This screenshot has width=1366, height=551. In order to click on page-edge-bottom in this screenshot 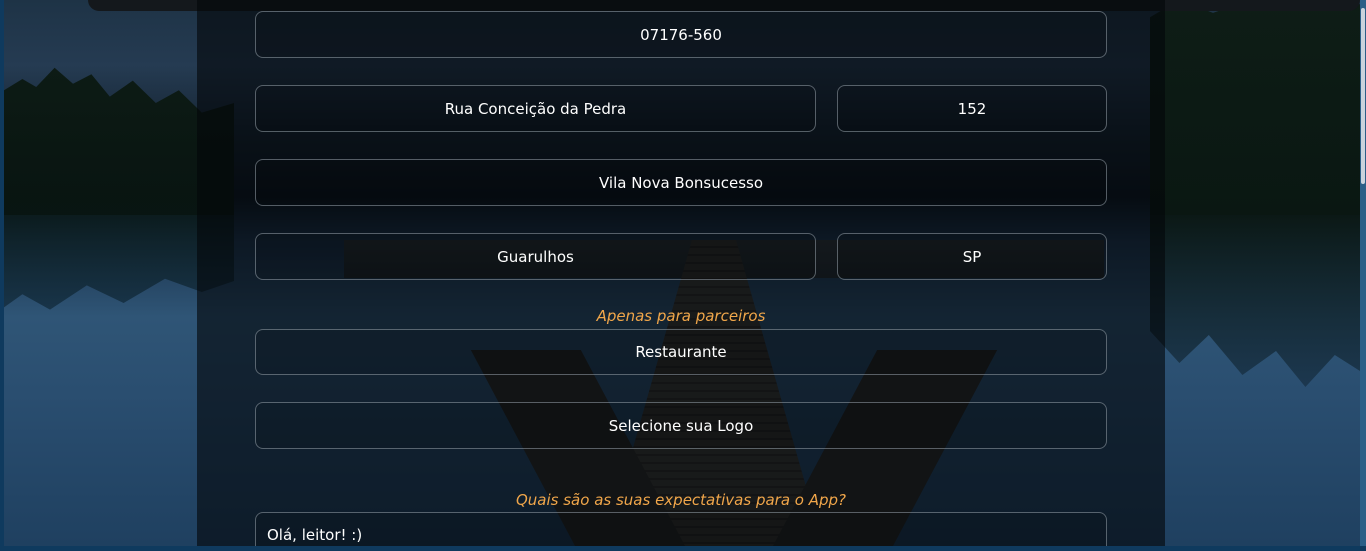, I will do `click(683, 548)`.